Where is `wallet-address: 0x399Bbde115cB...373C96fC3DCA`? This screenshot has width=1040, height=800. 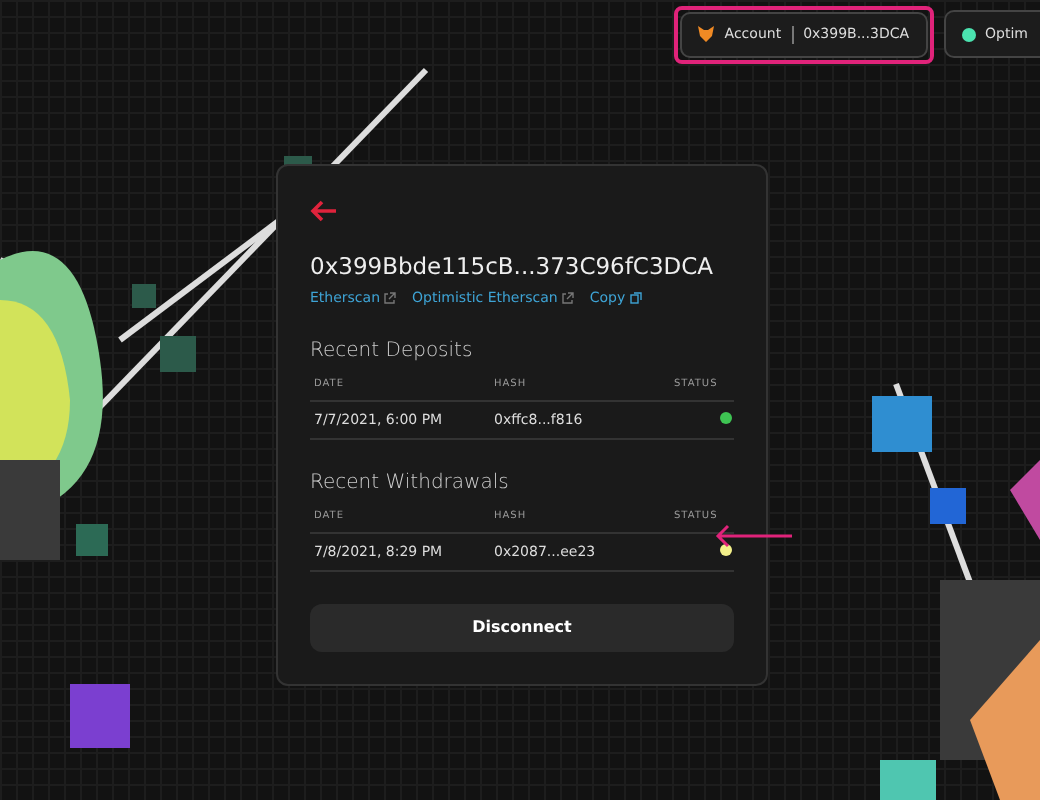
wallet-address: 0x399Bbde115cB...373C96fC3DCA is located at coordinates (512, 265).